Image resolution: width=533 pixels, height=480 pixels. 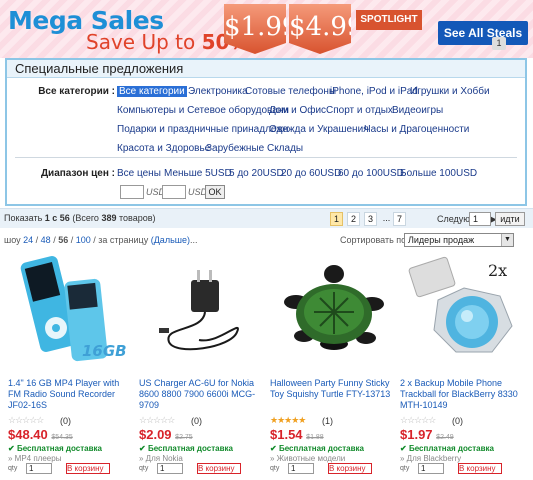 I want to click on go-button: идти, so click(x=510, y=219).